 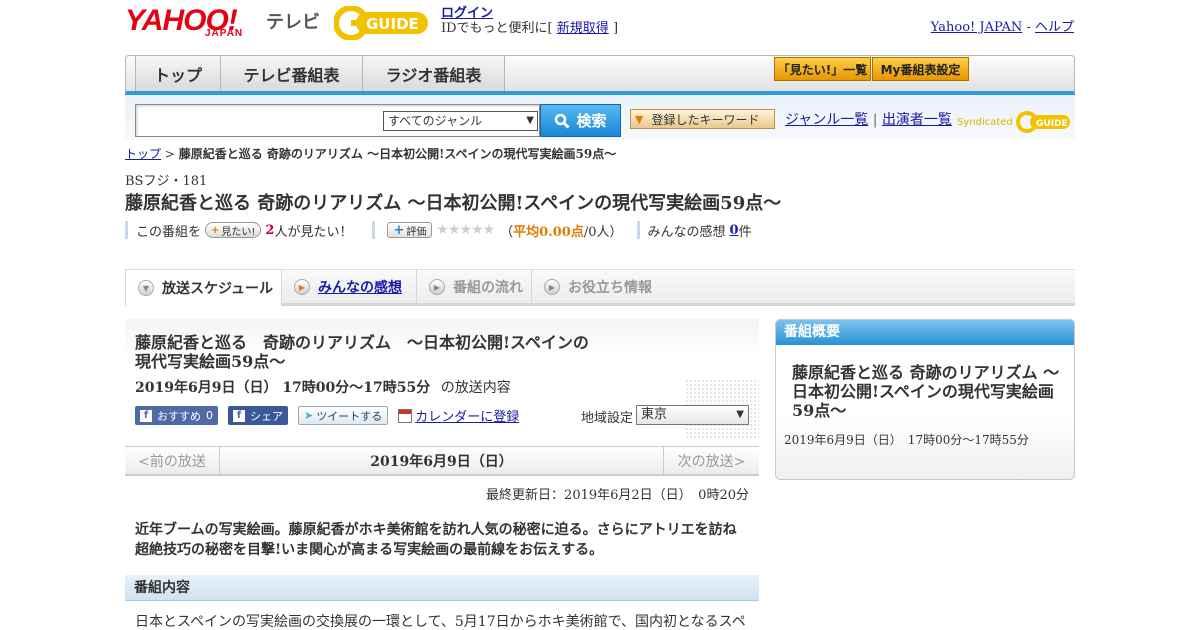 I want to click on rate-button: + 評価, so click(x=410, y=230).